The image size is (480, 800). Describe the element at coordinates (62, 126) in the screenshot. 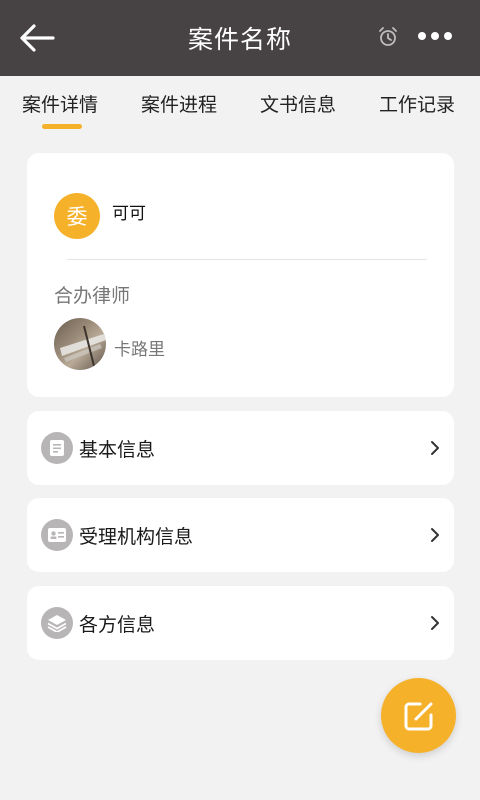

I see `active-tab-indicator` at that location.